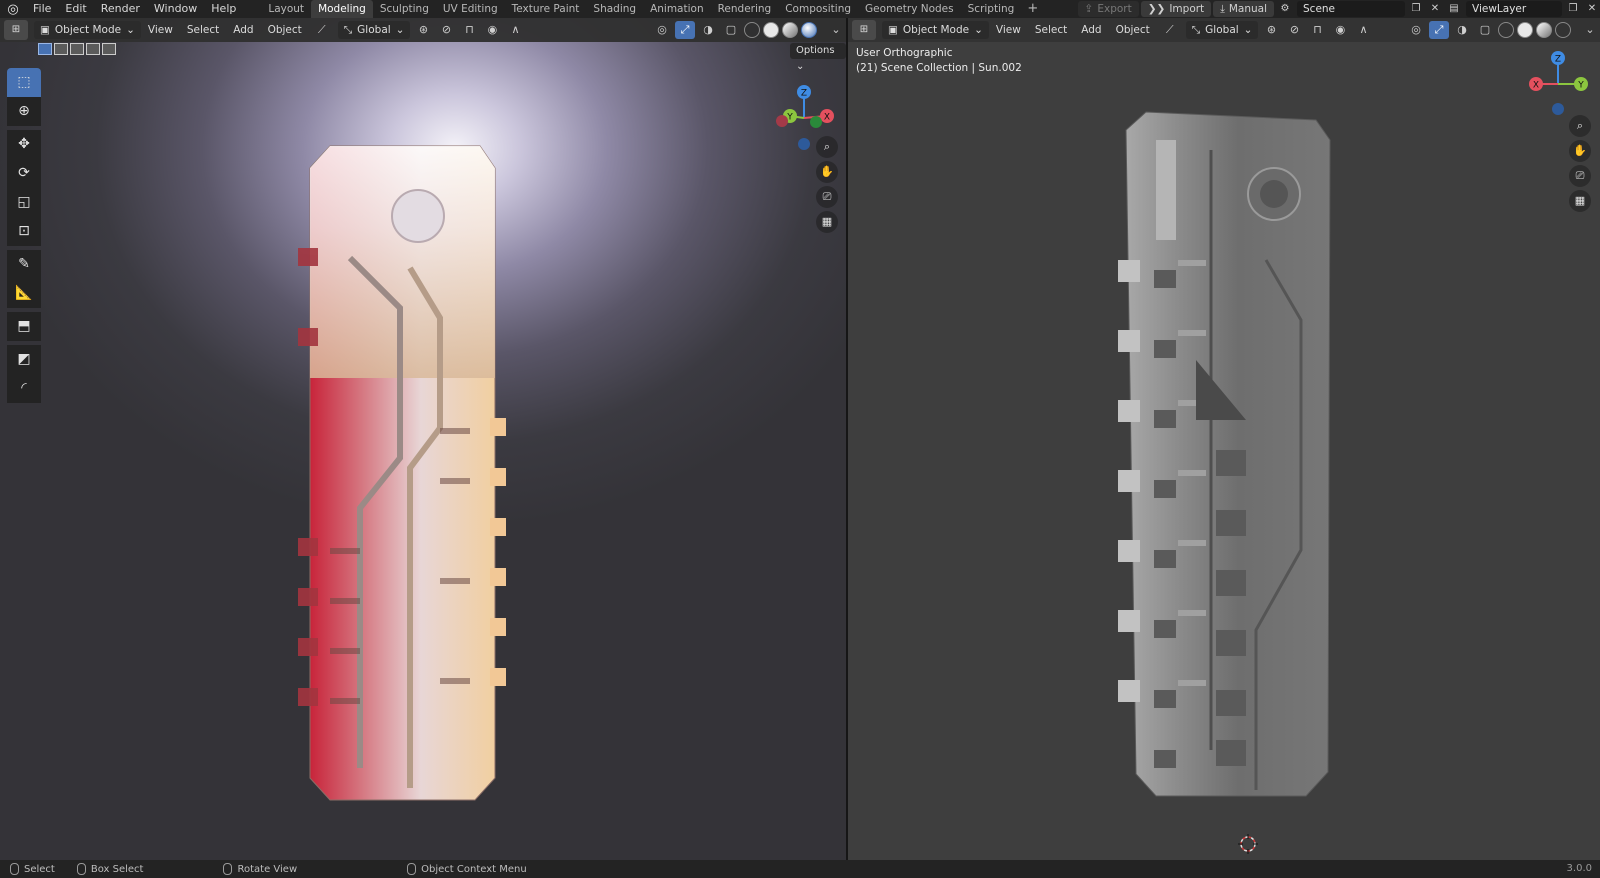 This screenshot has width=1600, height=878. I want to click on navigation-gizmo: Z X Y, so click(1559, 85).